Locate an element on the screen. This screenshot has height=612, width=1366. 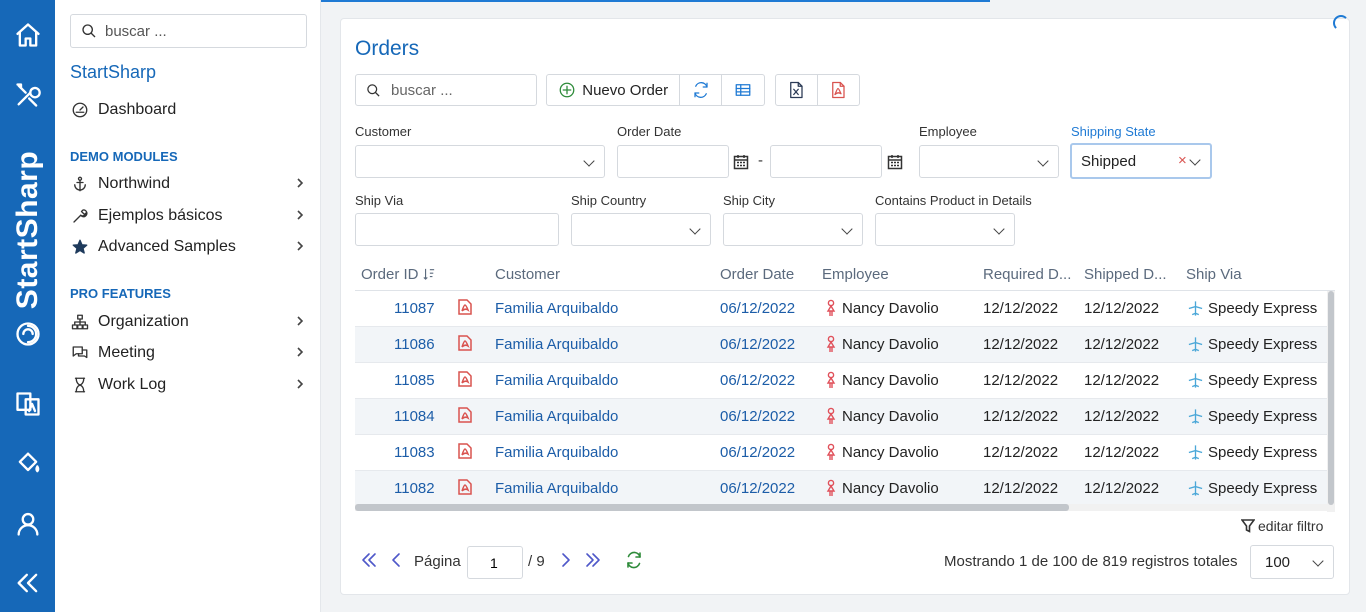
sidebar-item-label: Advanced Samples is located at coordinates (167, 246).